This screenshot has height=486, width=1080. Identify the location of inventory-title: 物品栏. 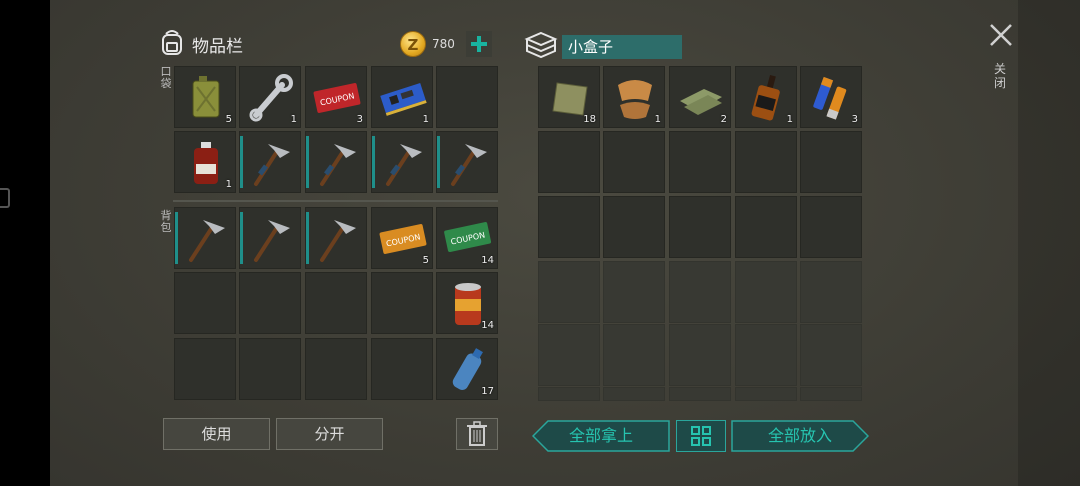
(217, 46).